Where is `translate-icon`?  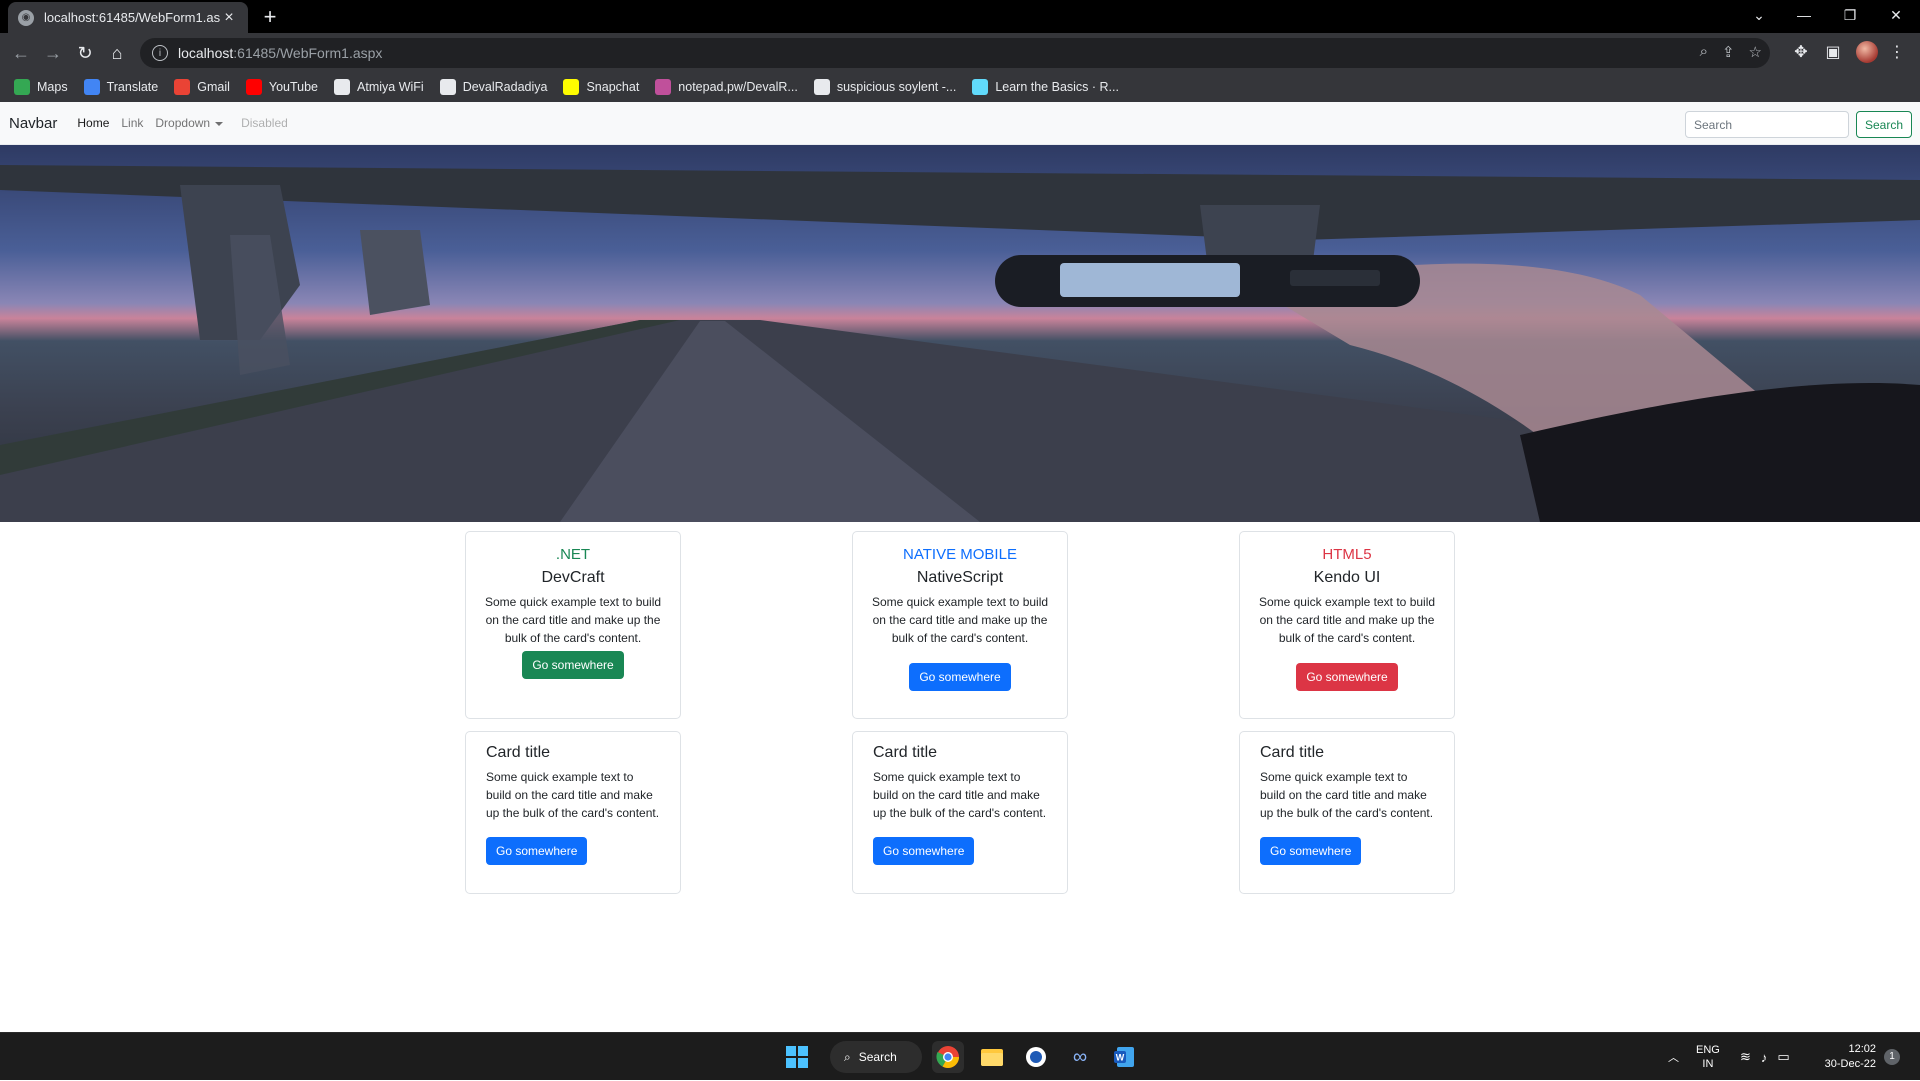 translate-icon is located at coordinates (91, 87).